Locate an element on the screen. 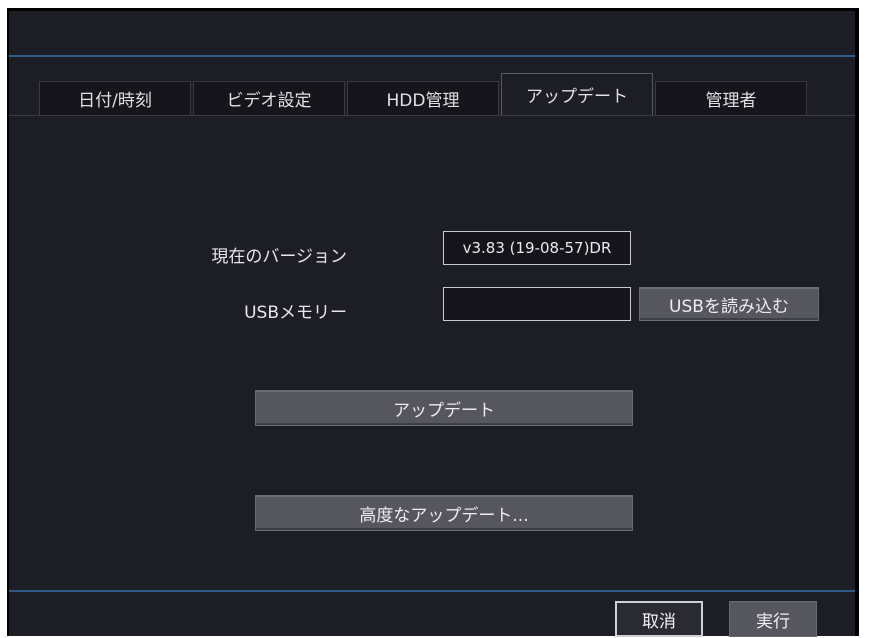 This screenshot has width=869, height=638. tab-date-time: 日付/時刻 is located at coordinates (115, 98).